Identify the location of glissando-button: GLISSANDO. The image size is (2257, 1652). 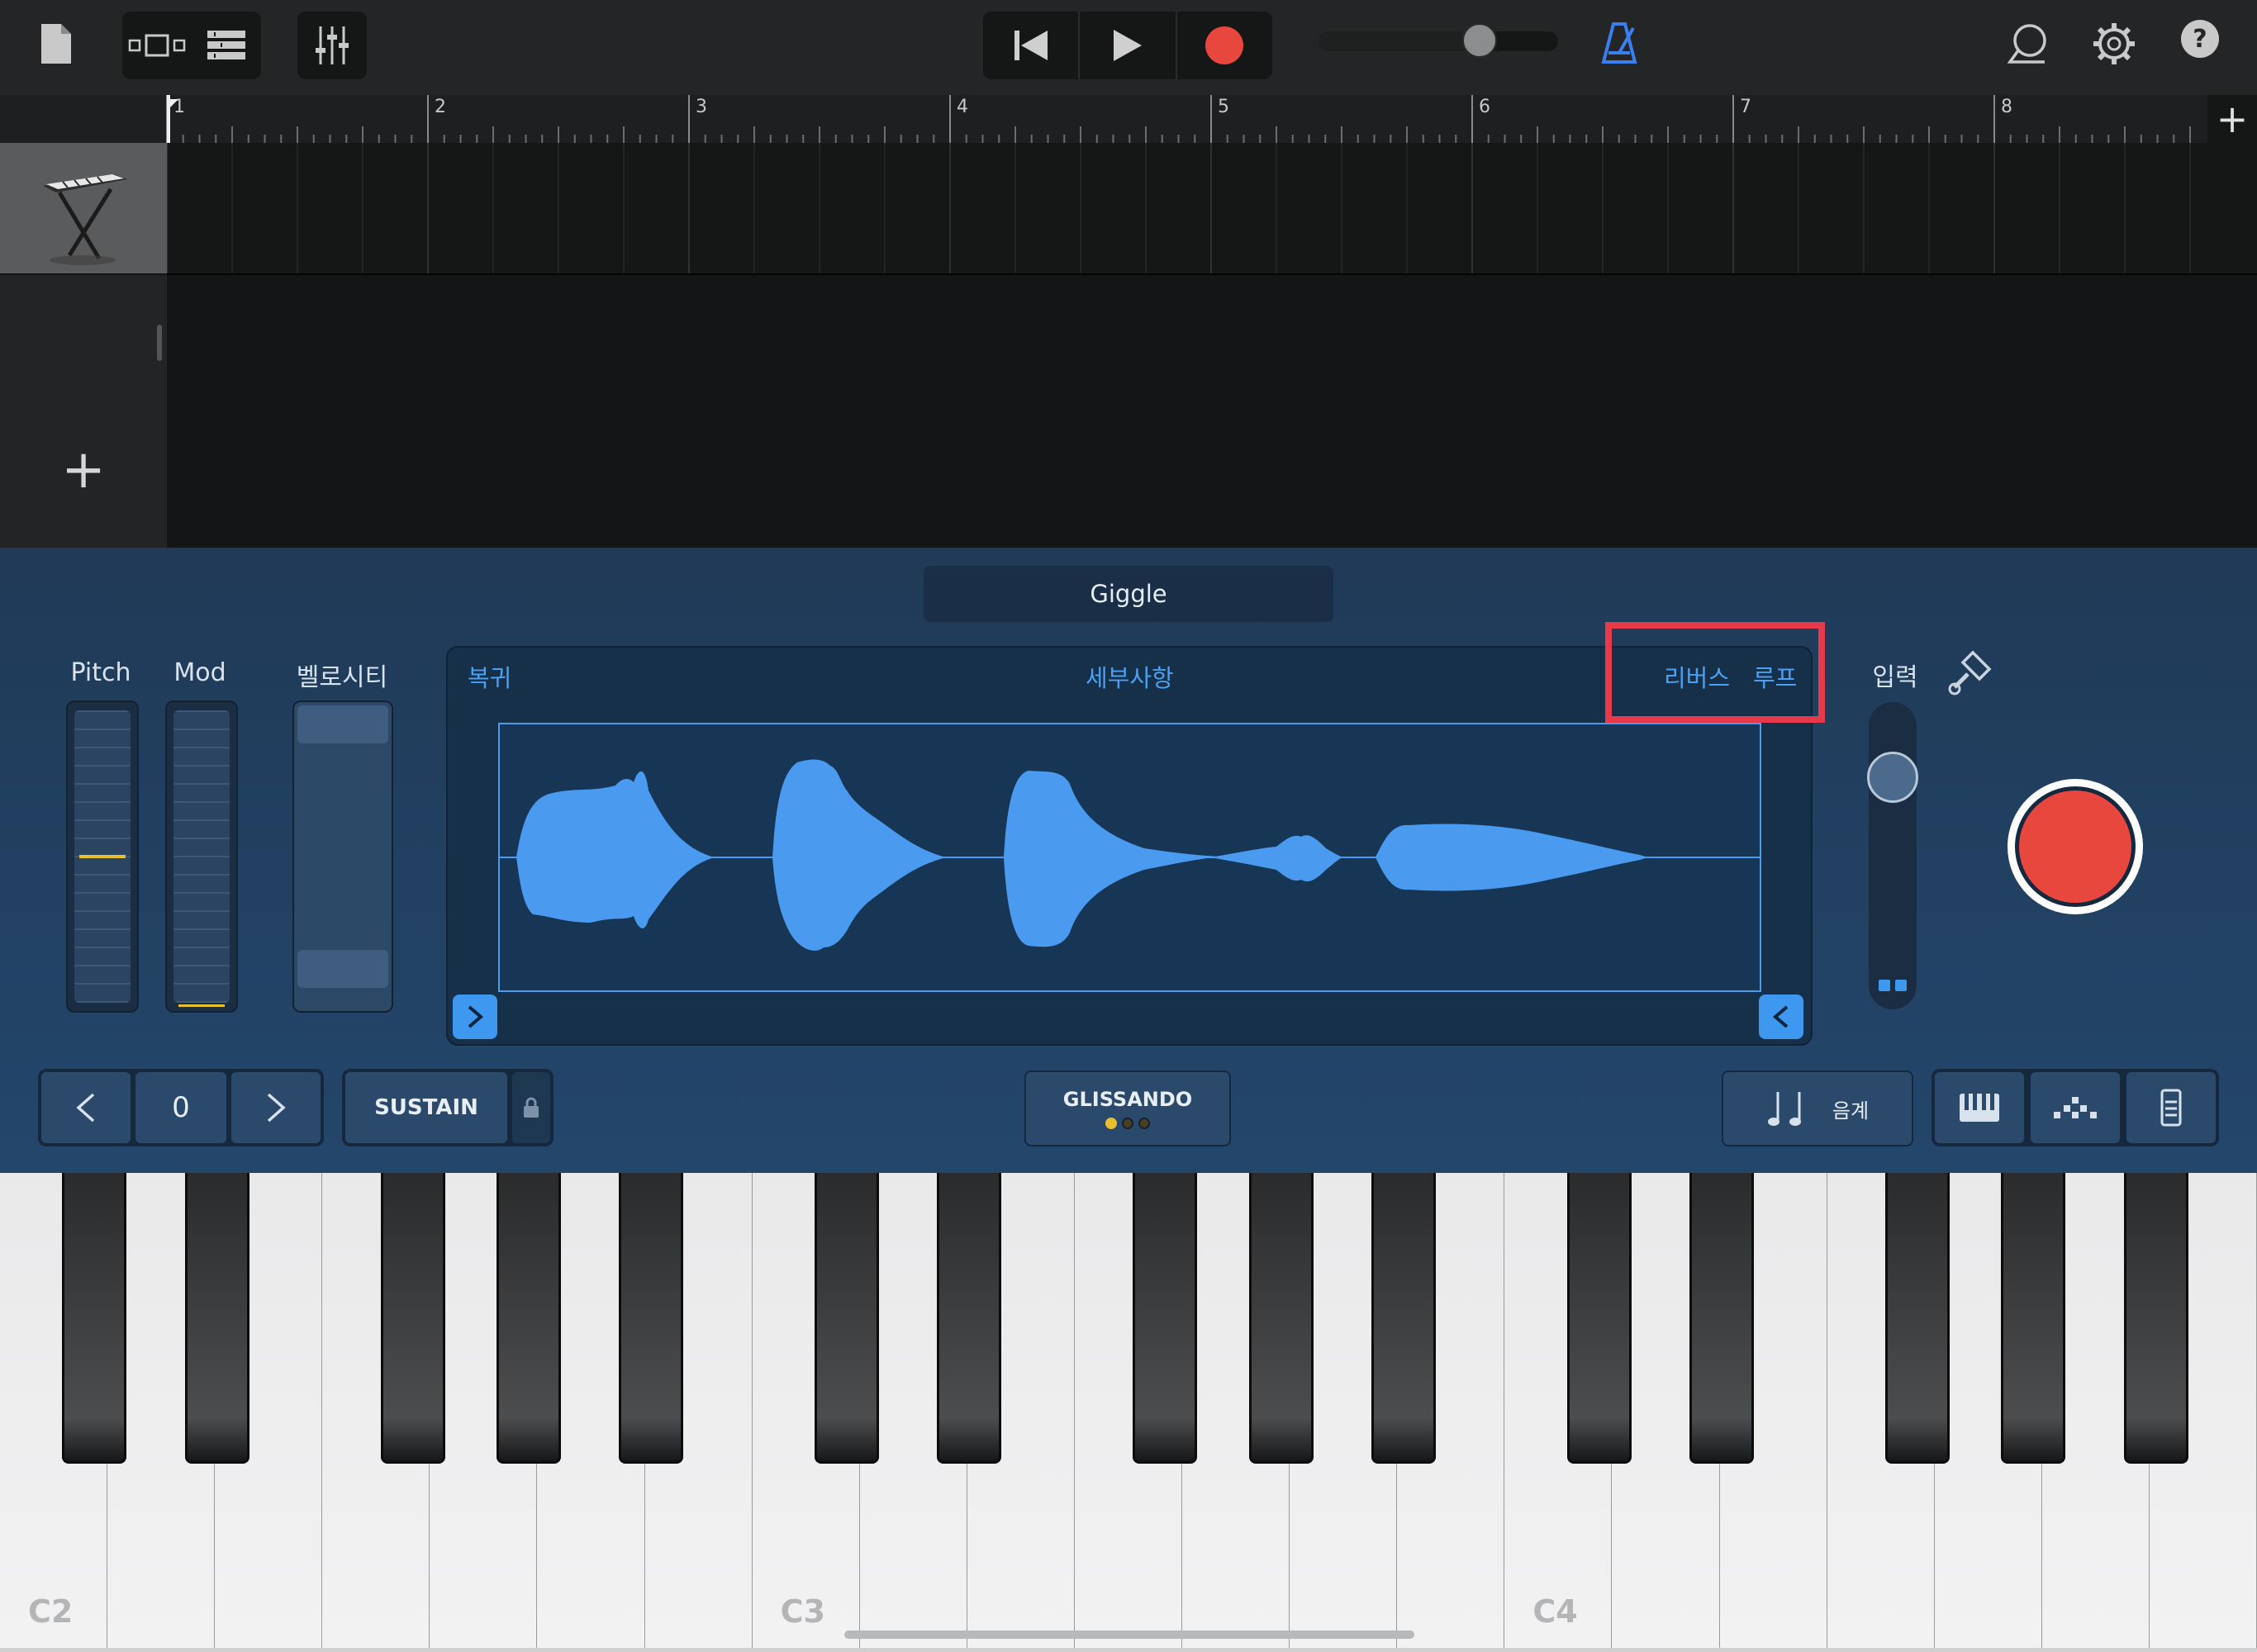
(1127, 1108).